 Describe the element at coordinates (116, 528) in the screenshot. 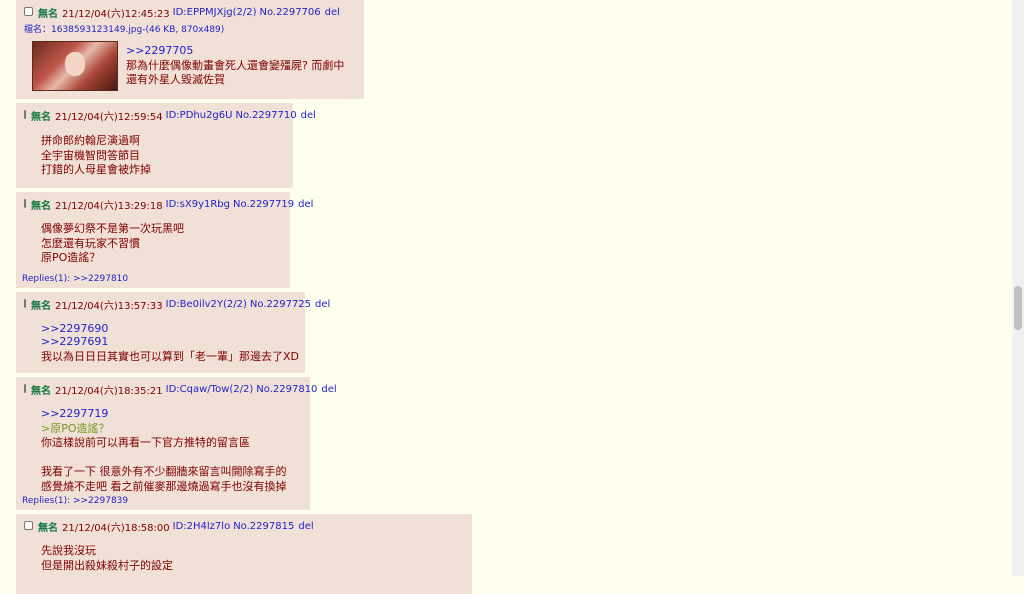

I see `post-date: 21/12/04(六)18:58:00` at that location.